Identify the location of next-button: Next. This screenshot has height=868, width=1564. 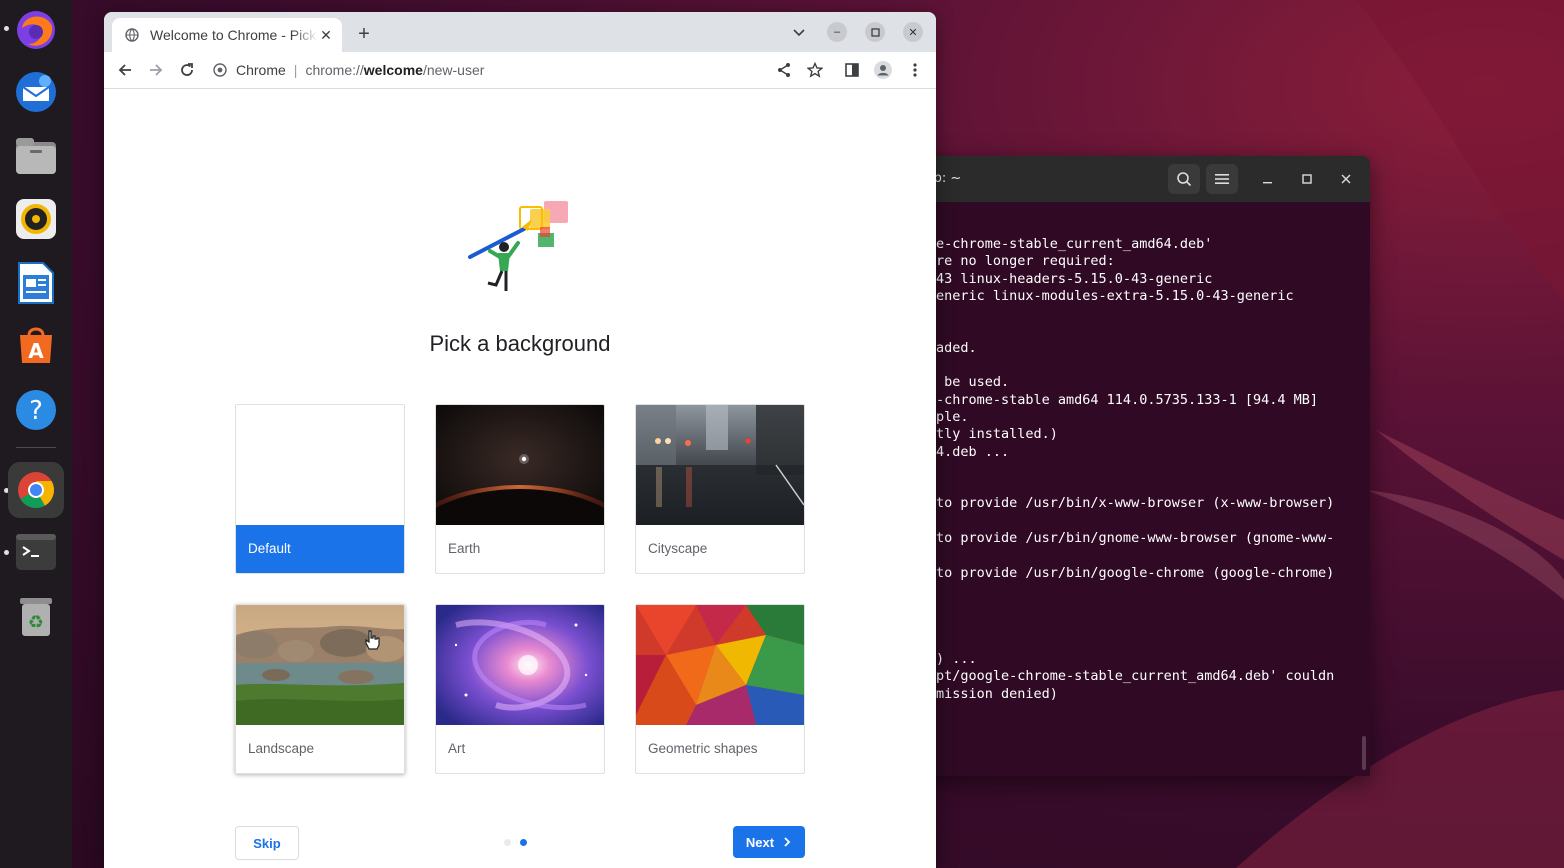
(769, 842).